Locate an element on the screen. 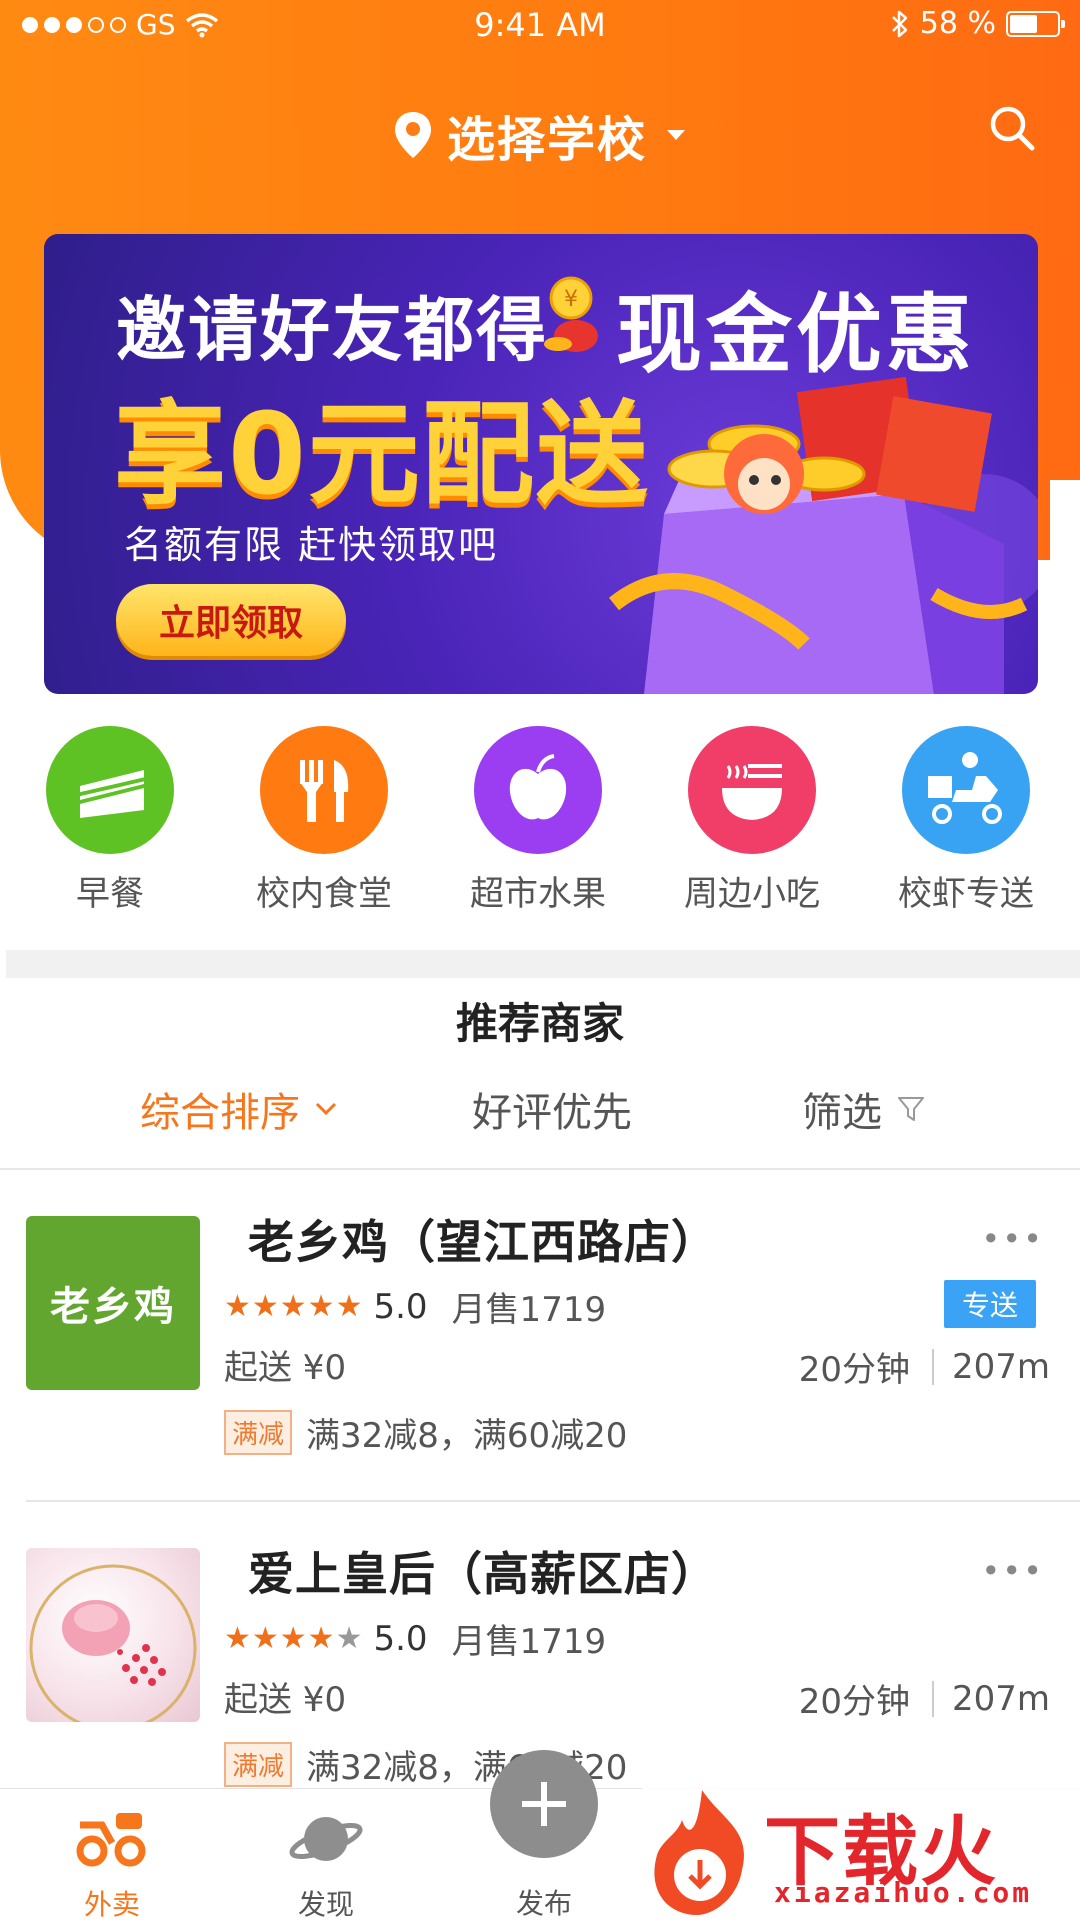 This screenshot has height=1923, width=1080. fork-knife-icon is located at coordinates (324, 790).